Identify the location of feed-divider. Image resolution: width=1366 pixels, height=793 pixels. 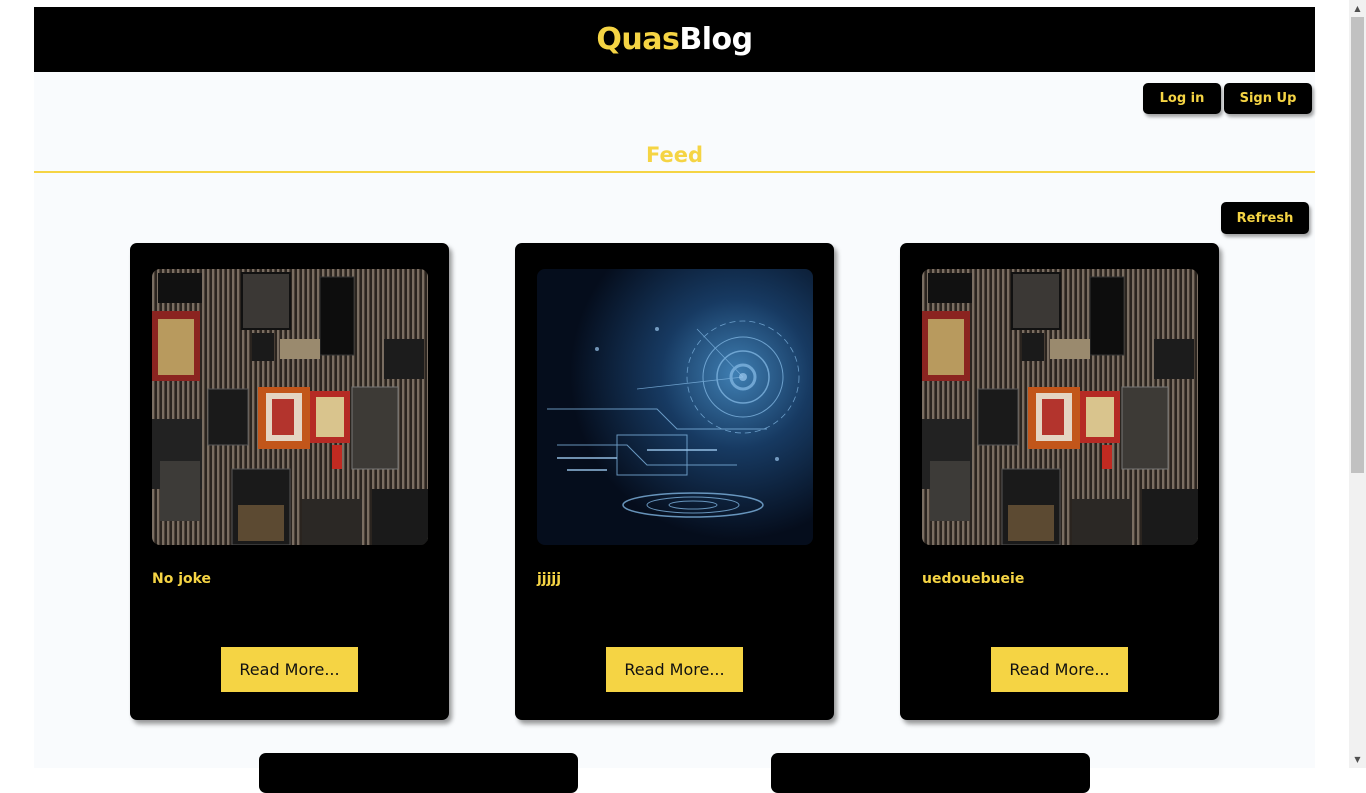
(674, 172).